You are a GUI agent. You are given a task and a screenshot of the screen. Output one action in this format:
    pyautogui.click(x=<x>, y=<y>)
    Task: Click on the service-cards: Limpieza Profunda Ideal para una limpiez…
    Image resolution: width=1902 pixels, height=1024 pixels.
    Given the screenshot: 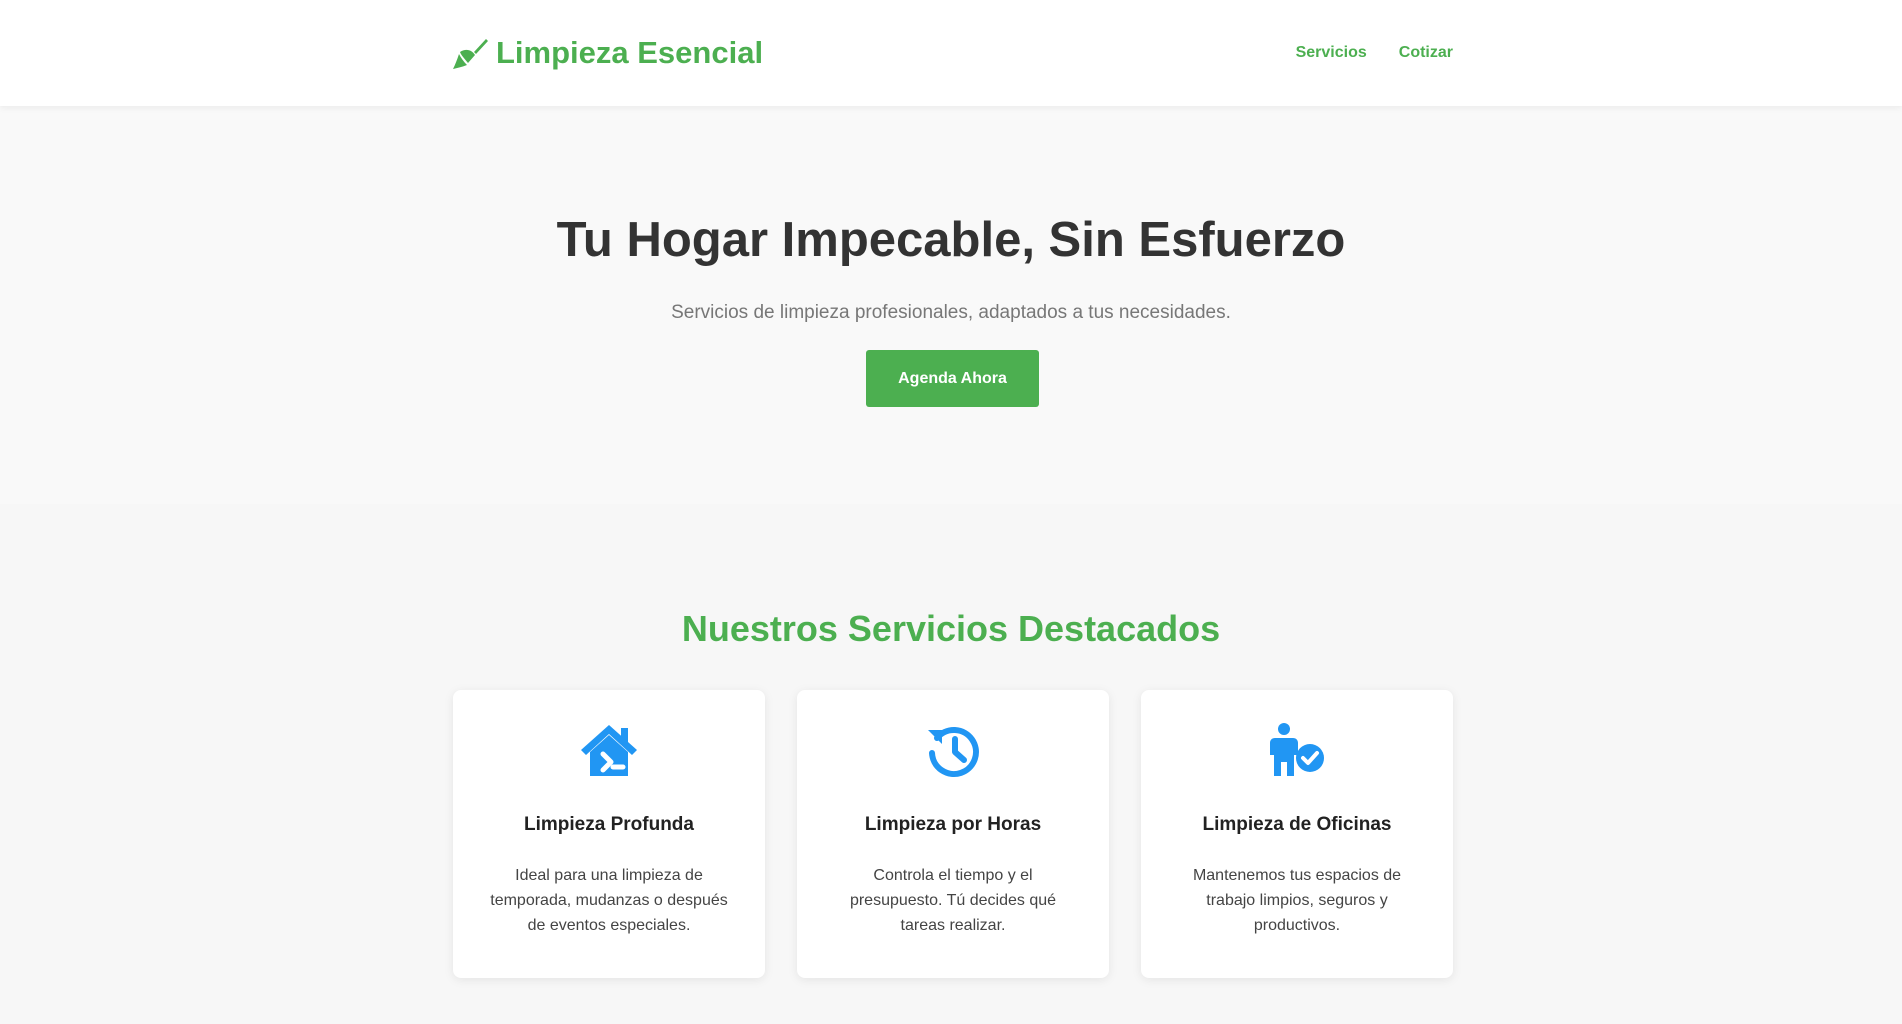 What is the action you would take?
    pyautogui.click(x=953, y=834)
    